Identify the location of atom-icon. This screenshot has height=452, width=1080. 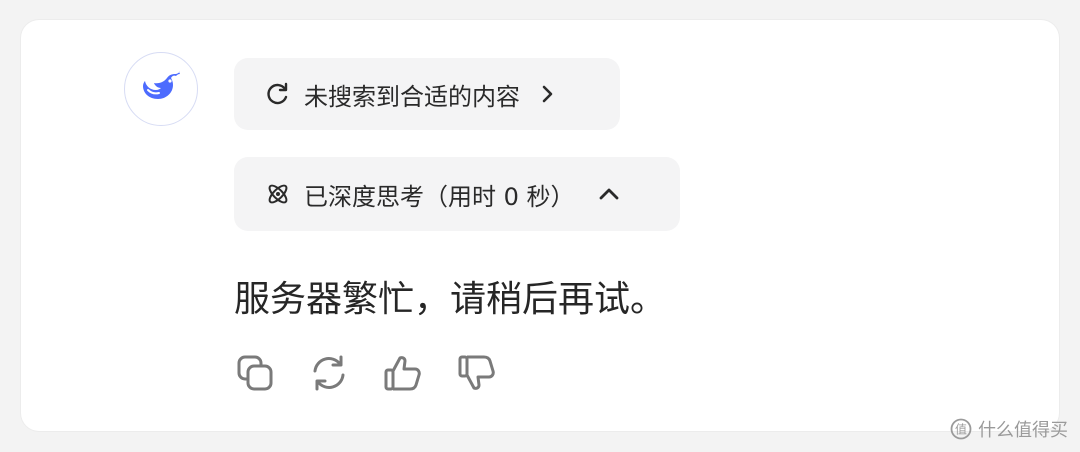
(278, 194).